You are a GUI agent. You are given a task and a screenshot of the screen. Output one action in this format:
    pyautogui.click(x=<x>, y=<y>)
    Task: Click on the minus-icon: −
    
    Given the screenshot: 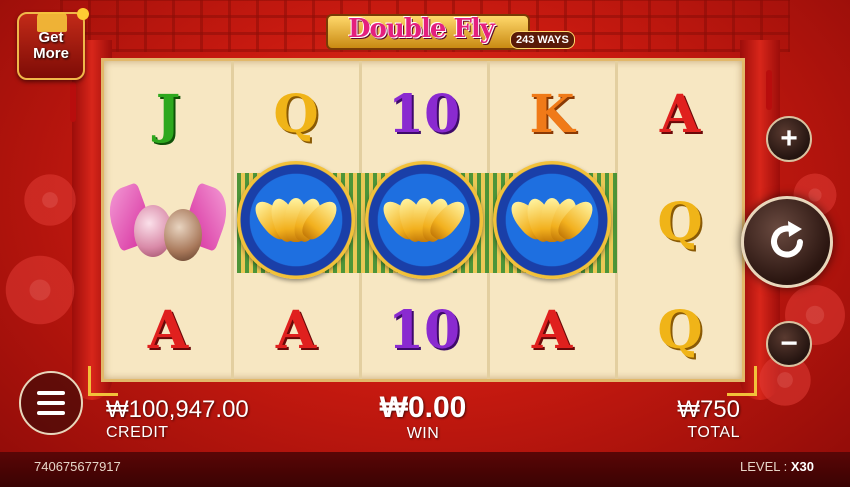 What is the action you would take?
    pyautogui.click(x=789, y=343)
    